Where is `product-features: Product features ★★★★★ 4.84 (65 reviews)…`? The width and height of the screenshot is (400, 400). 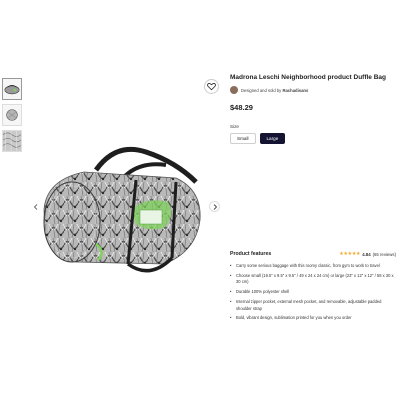
product-features: Product features ★★★★★ 4.84 (65 reviews)… is located at coordinates (313, 288).